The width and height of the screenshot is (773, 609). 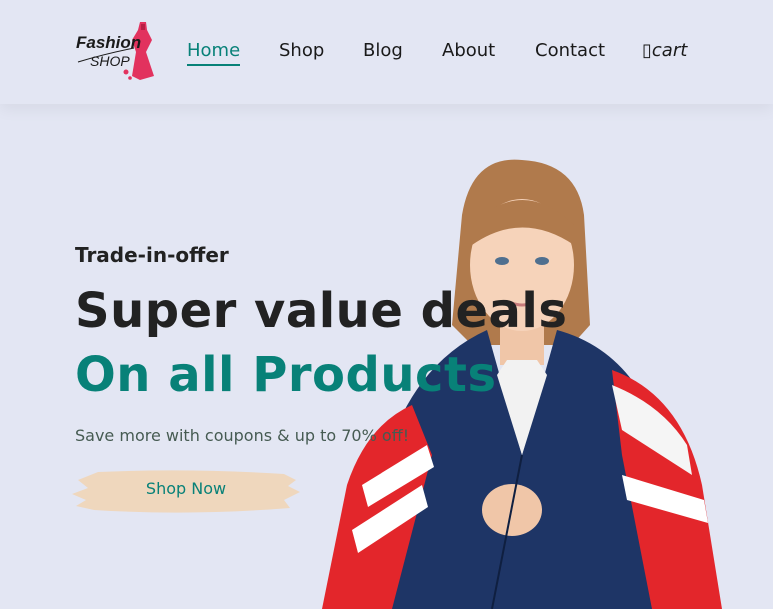 I want to click on logo-text-line1: Fashion, so click(x=108, y=42).